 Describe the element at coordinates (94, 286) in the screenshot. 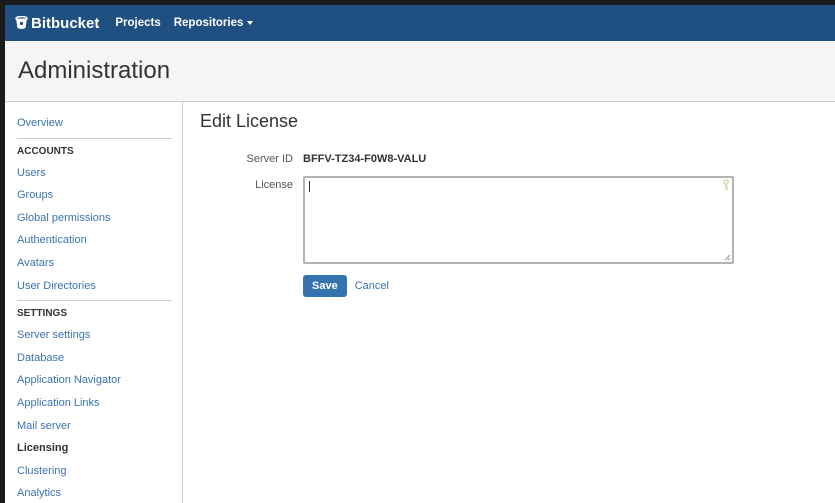

I see `sidebar-item-user-directories: User Directories` at that location.